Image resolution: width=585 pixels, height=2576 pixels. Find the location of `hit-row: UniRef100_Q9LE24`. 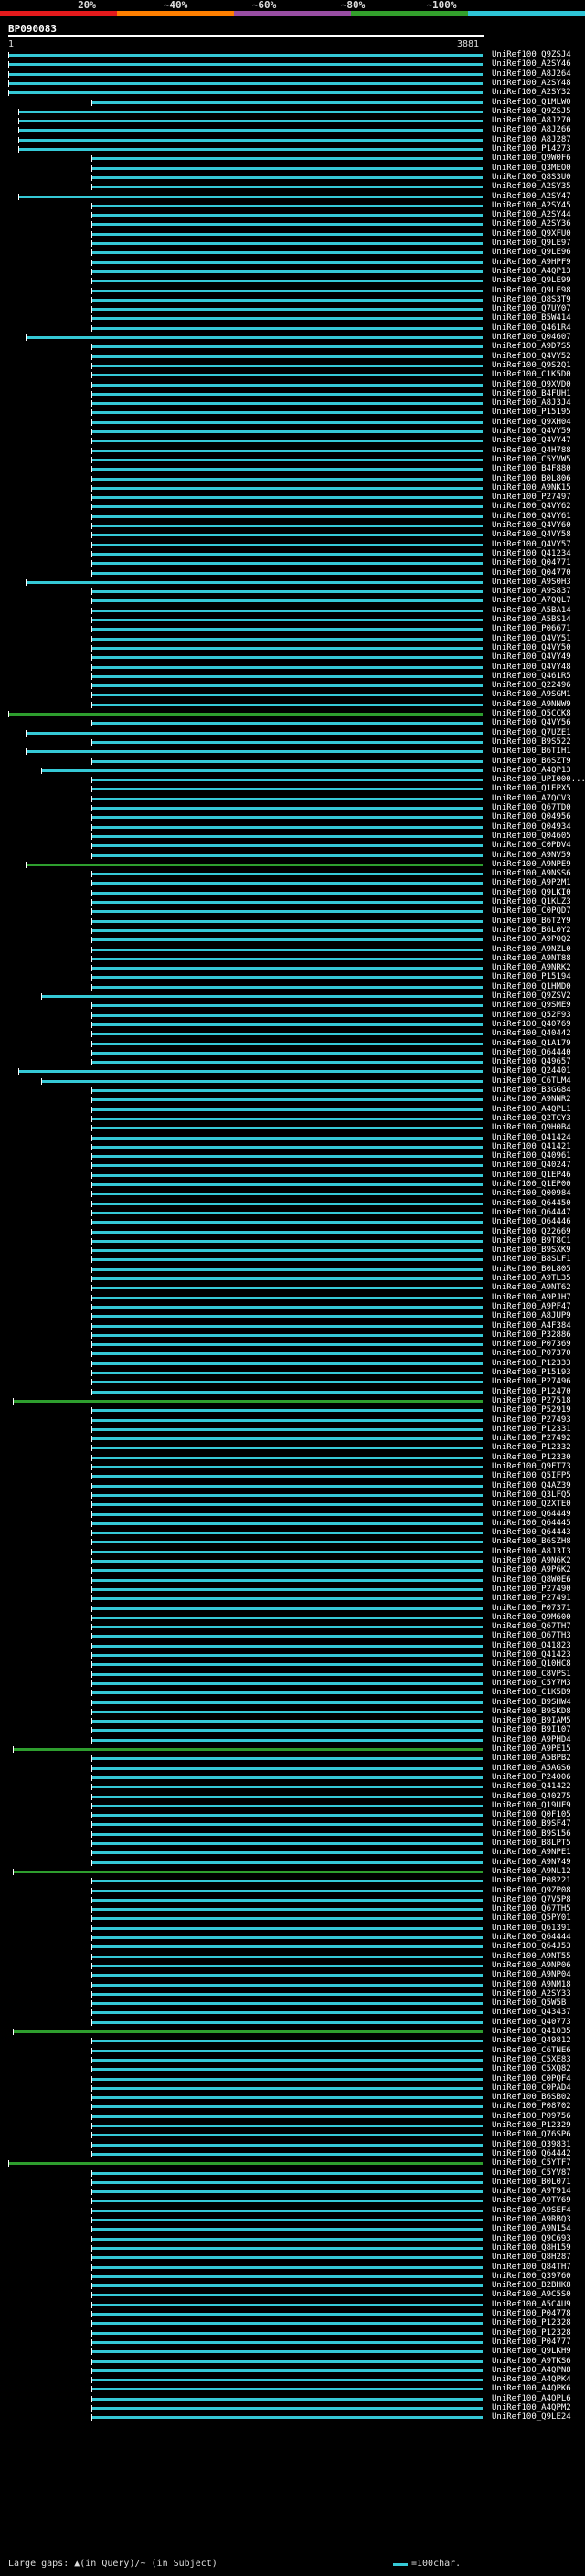

hit-row: UniRef100_Q9LE24 is located at coordinates (293, 2417).